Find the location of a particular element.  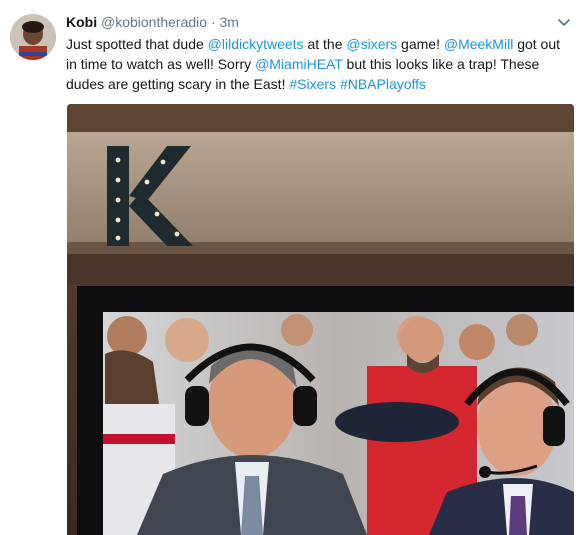

username: @kobiontheradio is located at coordinates (154, 22).